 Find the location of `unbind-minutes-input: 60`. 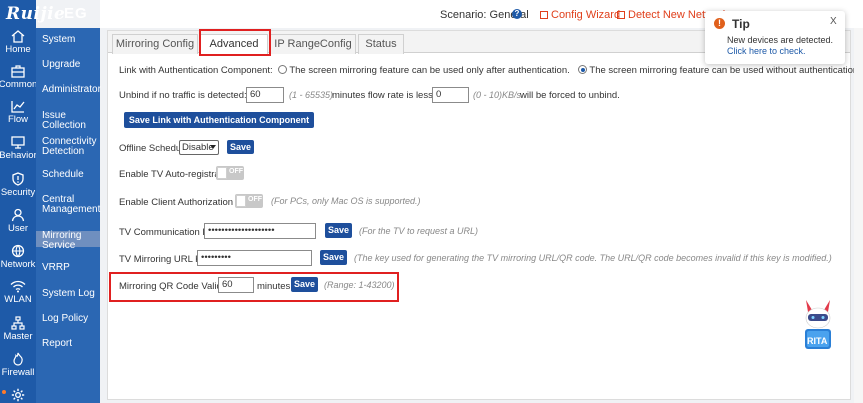

unbind-minutes-input: 60 is located at coordinates (265, 95).